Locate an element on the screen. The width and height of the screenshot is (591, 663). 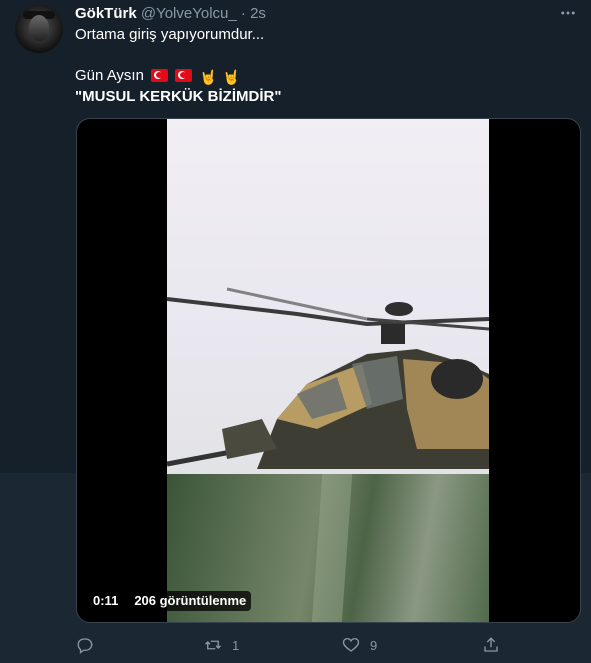
video-view-count: 206 görüntülenme is located at coordinates (190, 601).